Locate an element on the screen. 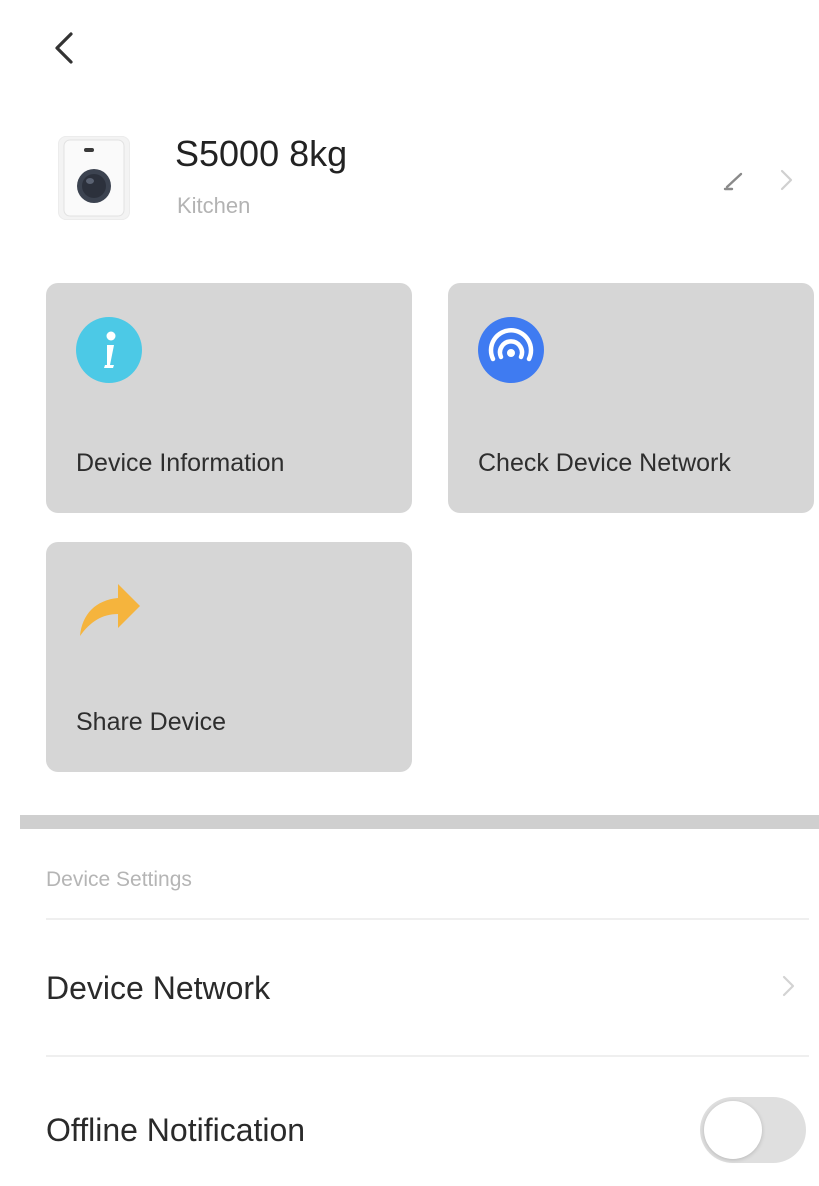 The image size is (819, 1186). offline-notification-row: Offline Notification is located at coordinates (409, 1123).